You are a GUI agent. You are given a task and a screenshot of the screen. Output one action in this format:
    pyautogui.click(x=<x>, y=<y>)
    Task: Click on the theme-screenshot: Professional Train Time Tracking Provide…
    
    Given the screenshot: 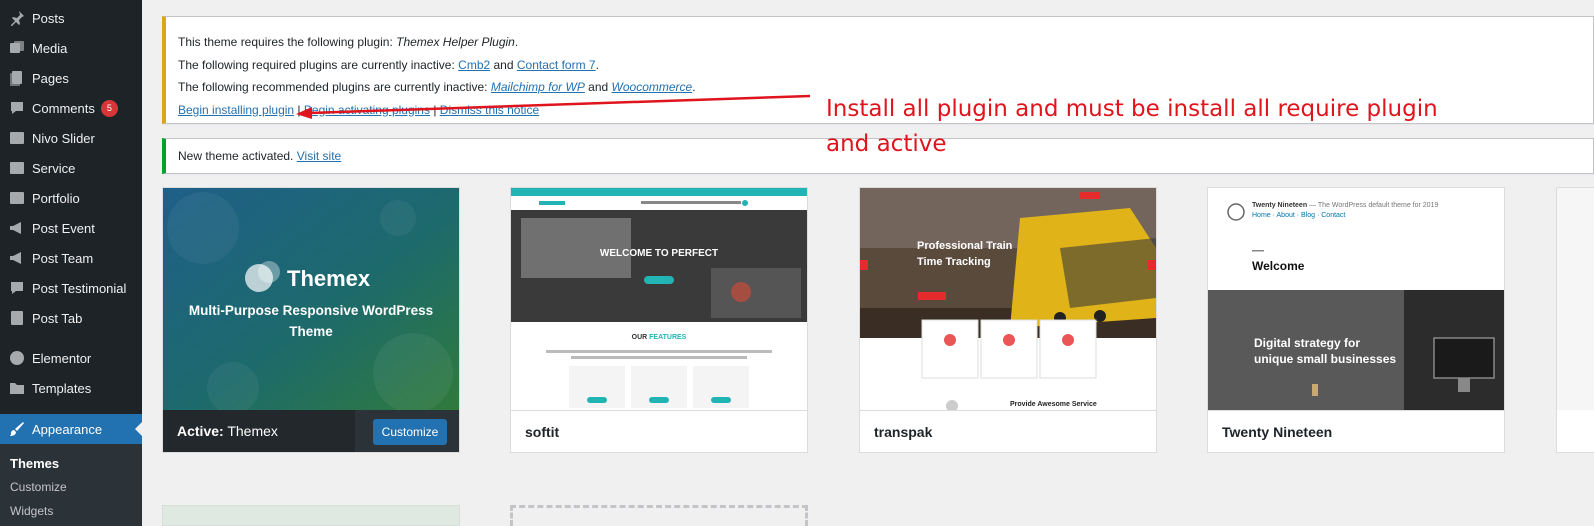 What is the action you would take?
    pyautogui.click(x=1008, y=299)
    